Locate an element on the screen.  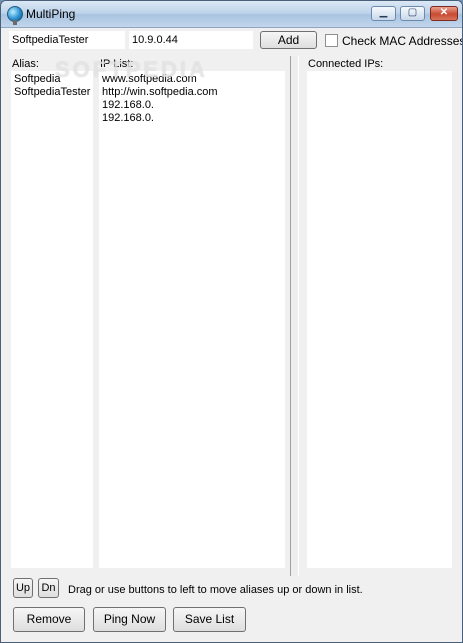
watermark: SOFTPEDIA is located at coordinates (131, 69).